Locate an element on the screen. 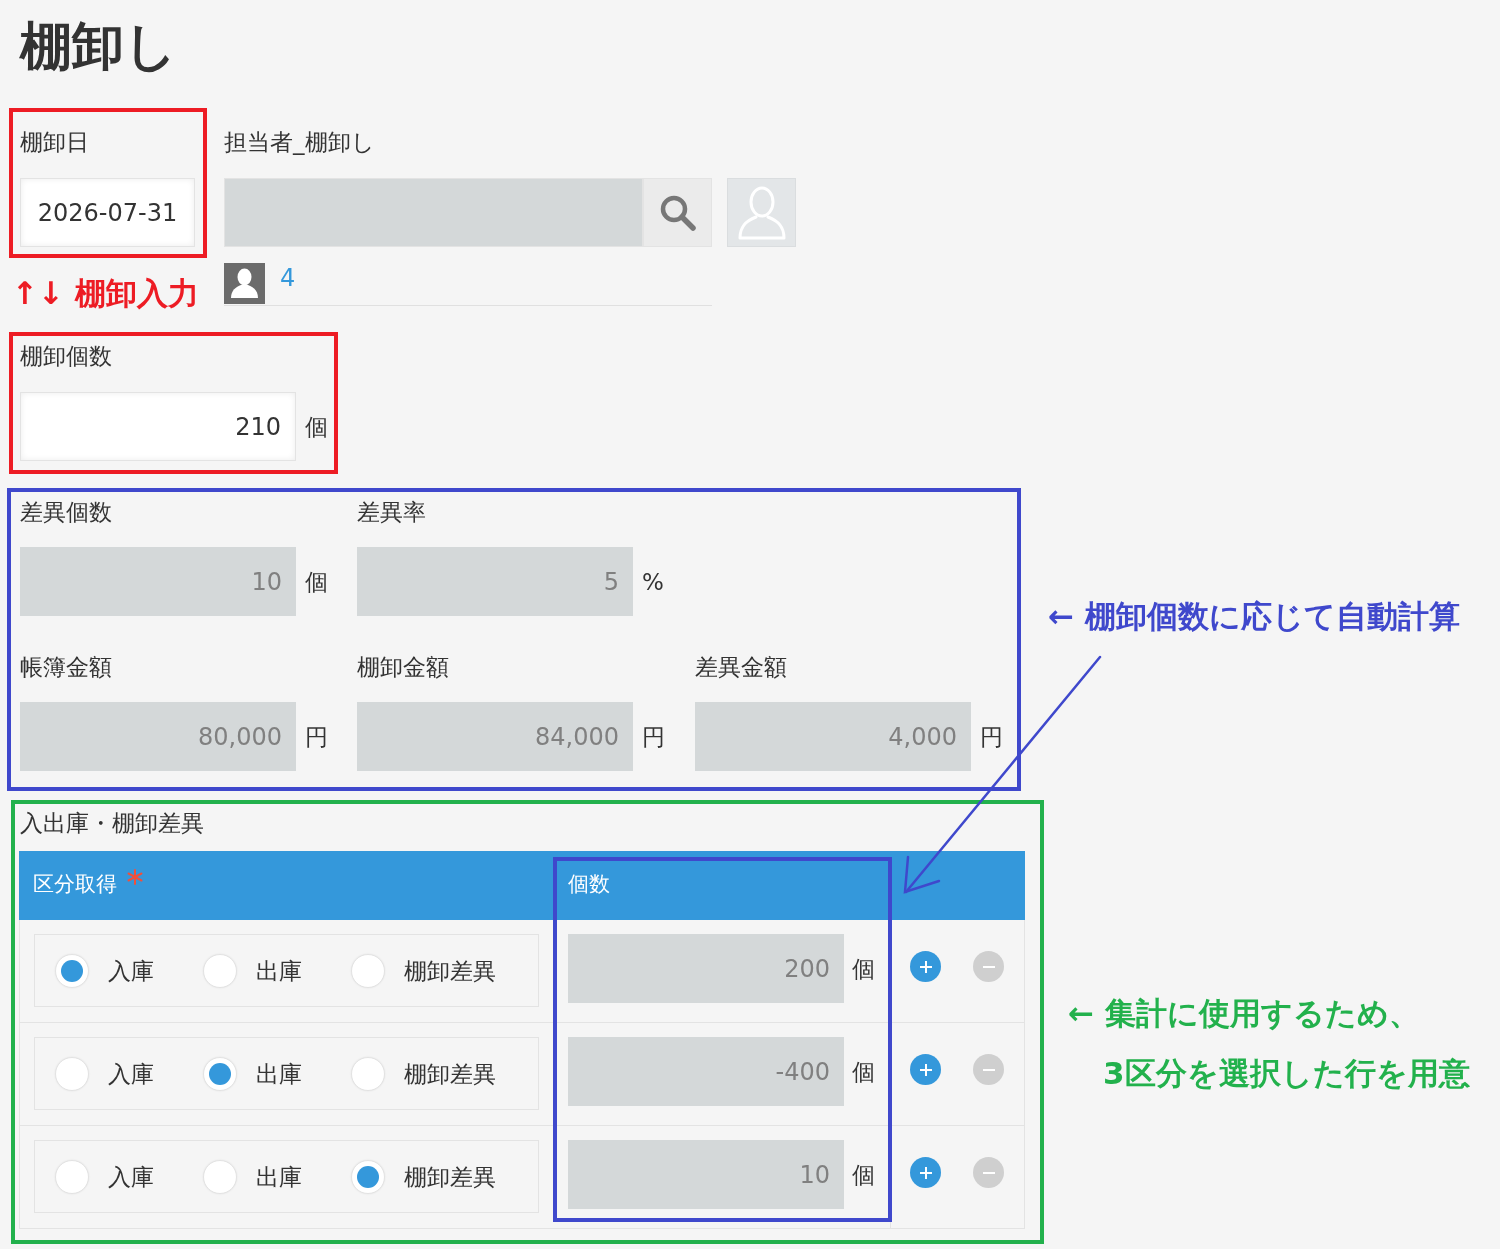 The height and width of the screenshot is (1249, 1500). search-button is located at coordinates (677, 212).